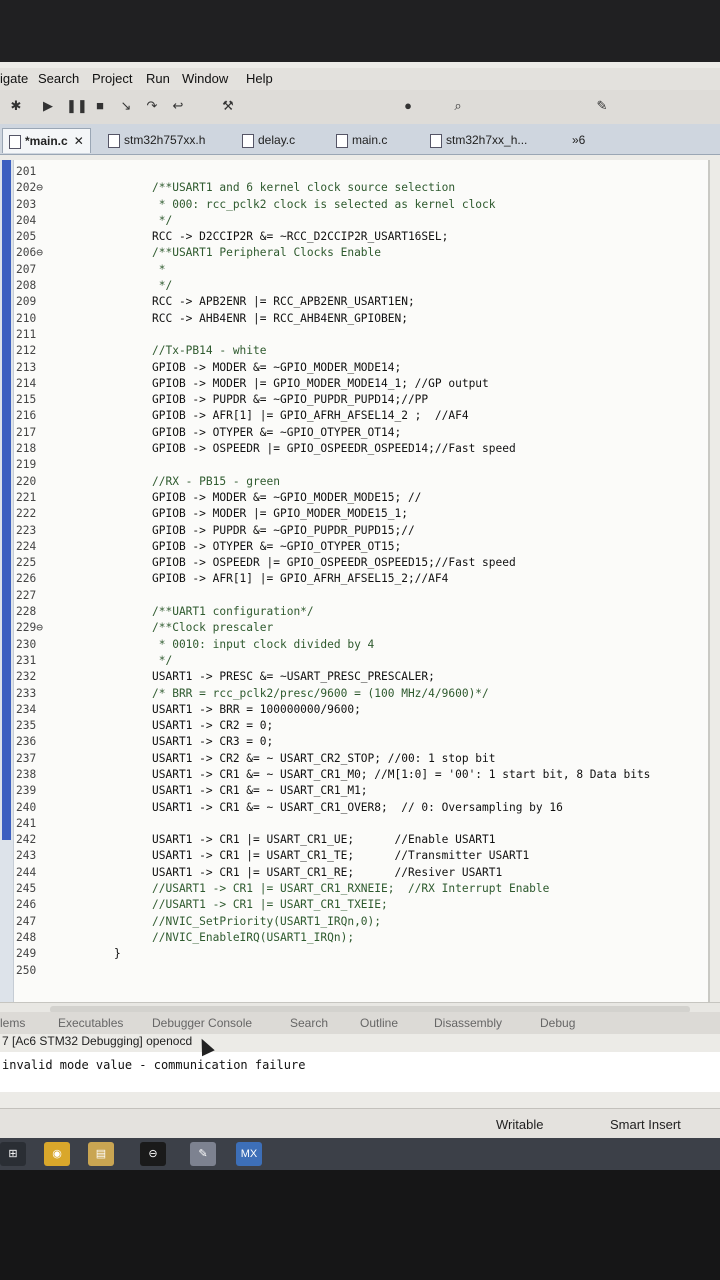 This screenshot has width=720, height=1280. I want to click on menu-help: Help, so click(259, 78).